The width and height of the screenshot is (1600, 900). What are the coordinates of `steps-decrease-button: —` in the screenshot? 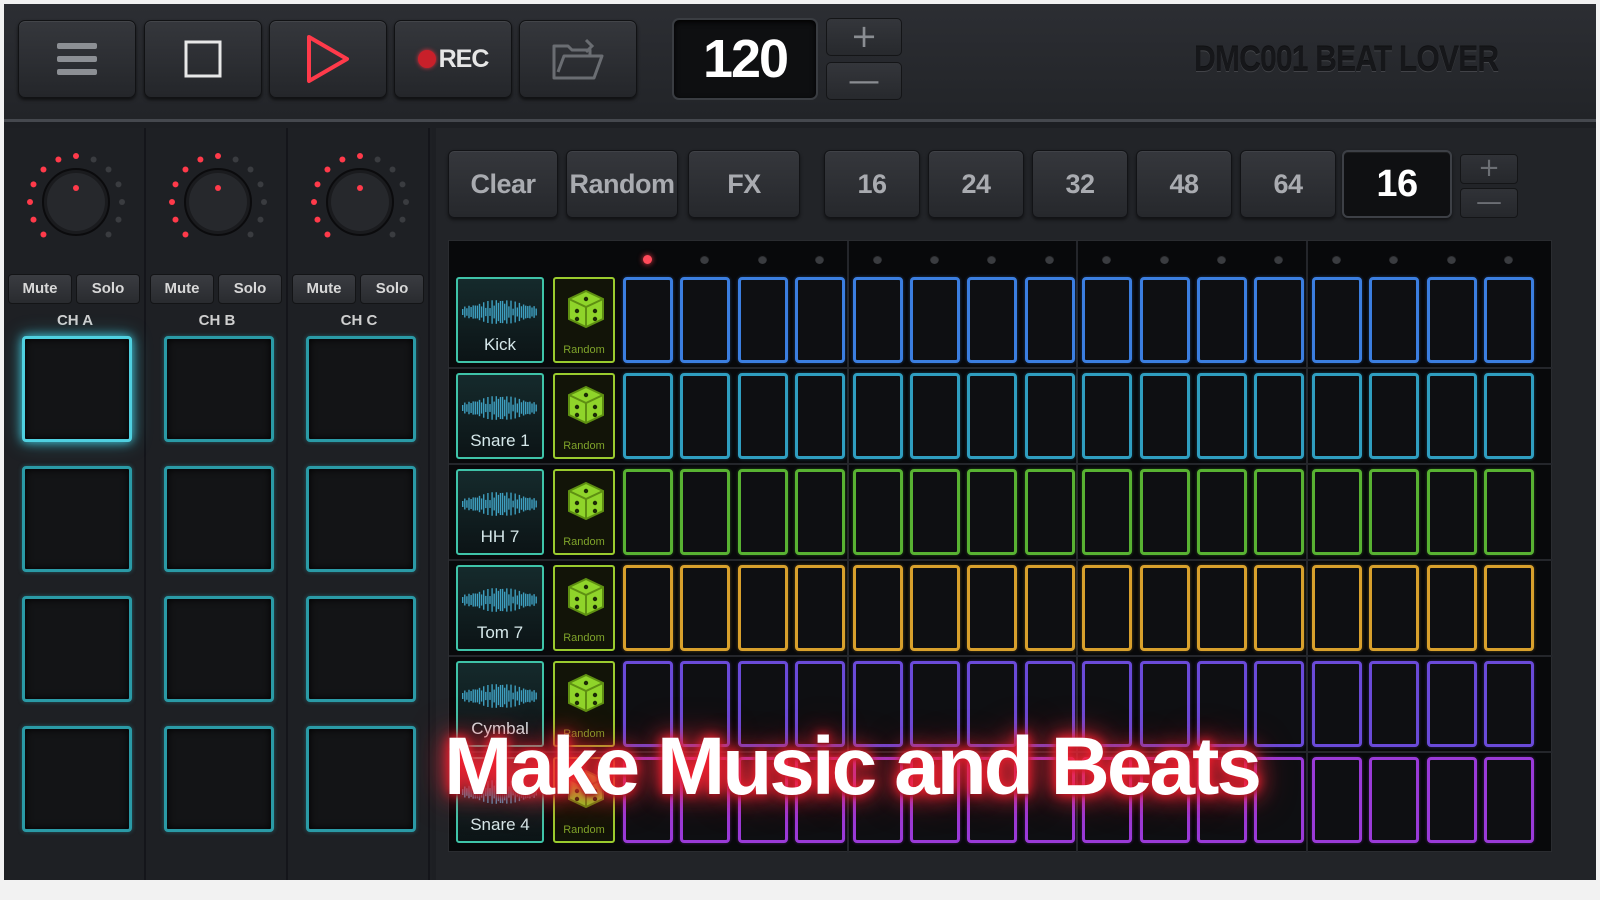 It's located at (1489, 203).